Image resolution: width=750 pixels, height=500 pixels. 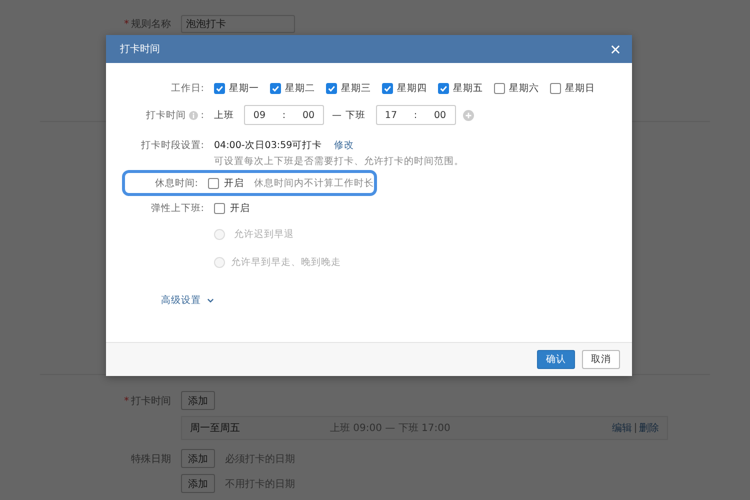 What do you see at coordinates (187, 300) in the screenshot?
I see `advanced-settings-link: 高级设置` at bounding box center [187, 300].